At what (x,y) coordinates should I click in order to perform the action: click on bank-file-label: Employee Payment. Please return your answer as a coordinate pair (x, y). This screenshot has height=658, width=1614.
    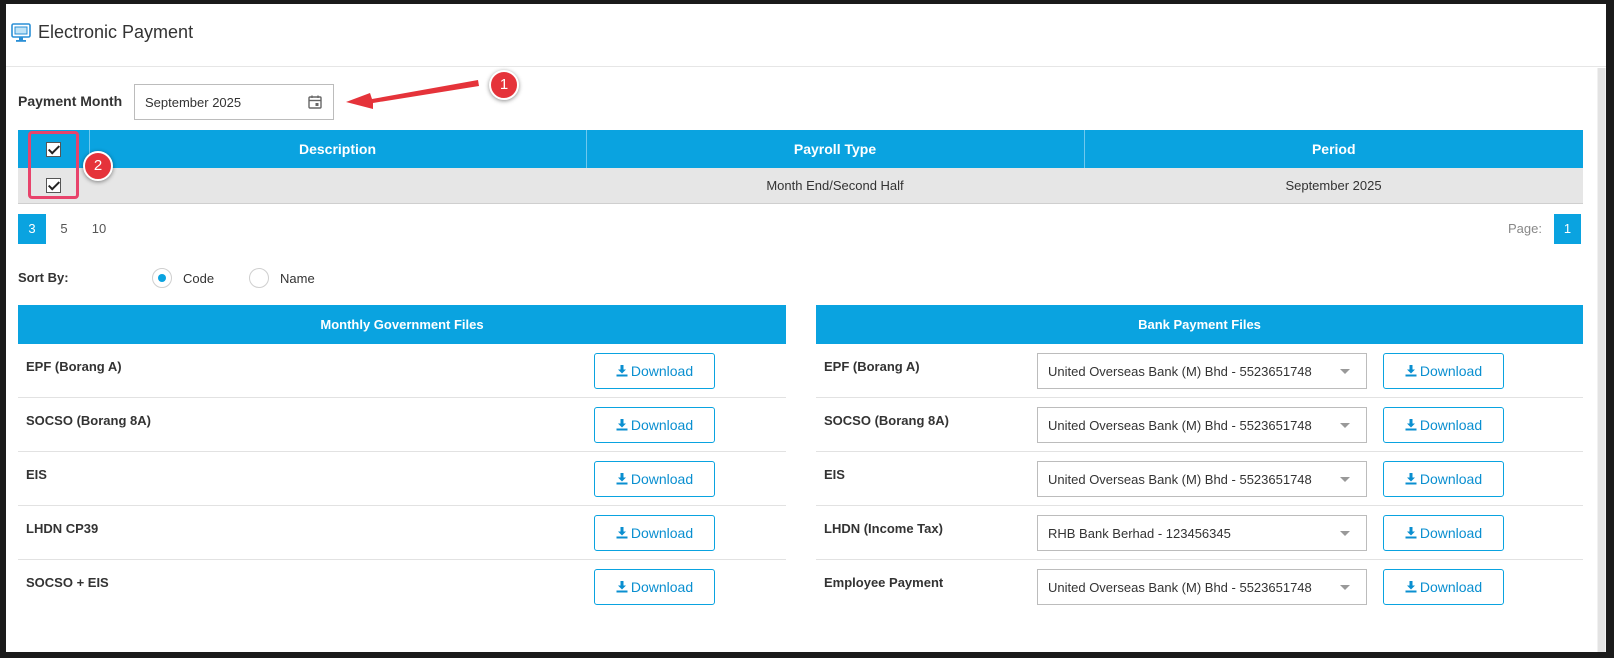
    Looking at the image, I should click on (884, 582).